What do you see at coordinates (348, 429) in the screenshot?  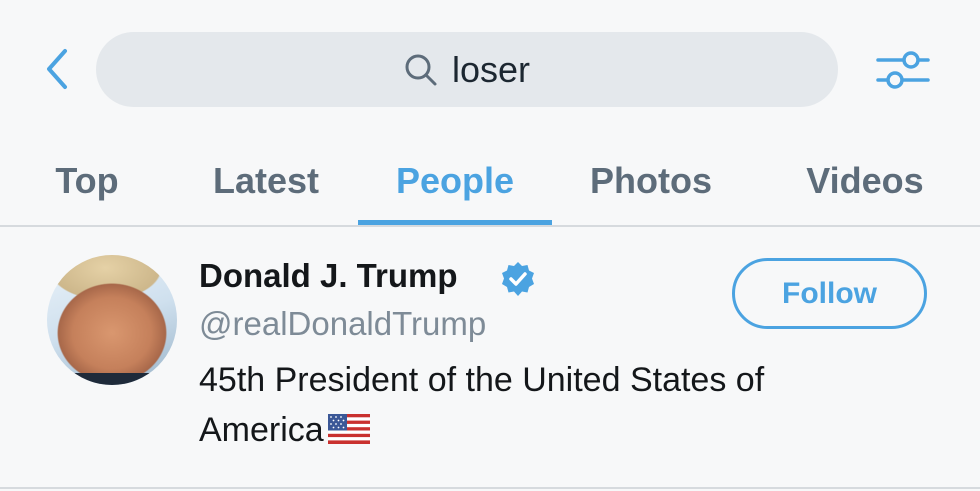 I see `us-flag-icon` at bounding box center [348, 429].